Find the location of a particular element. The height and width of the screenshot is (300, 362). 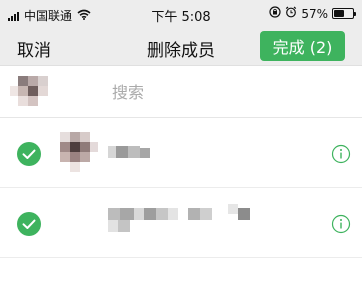

avatar is located at coordinates (78, 152).